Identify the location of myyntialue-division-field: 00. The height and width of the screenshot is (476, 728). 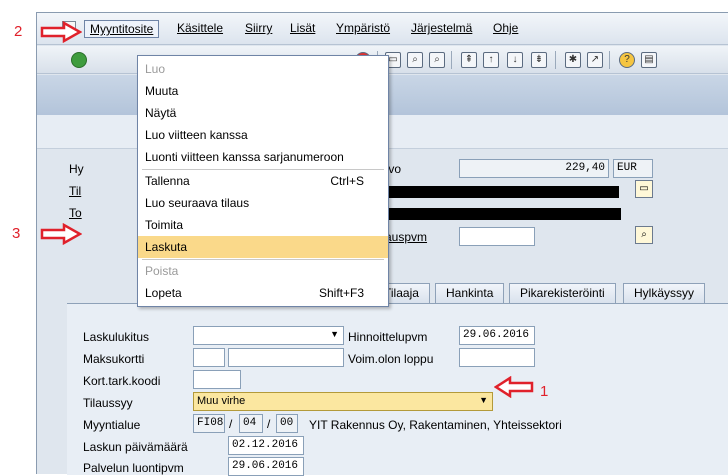
(287, 423).